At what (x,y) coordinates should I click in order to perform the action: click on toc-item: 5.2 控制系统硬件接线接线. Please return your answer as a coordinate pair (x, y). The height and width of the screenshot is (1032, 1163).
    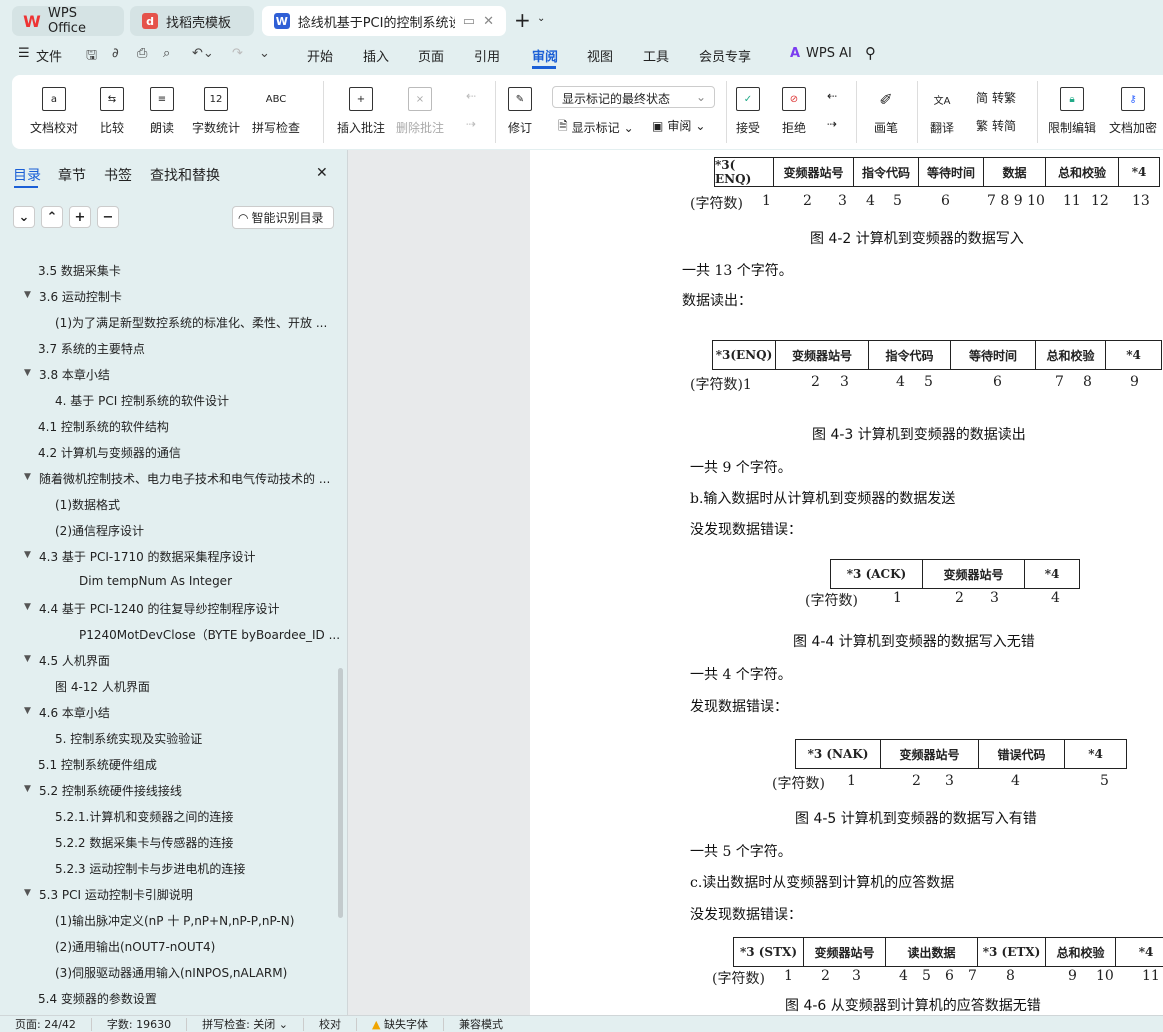
    Looking at the image, I should click on (110, 790).